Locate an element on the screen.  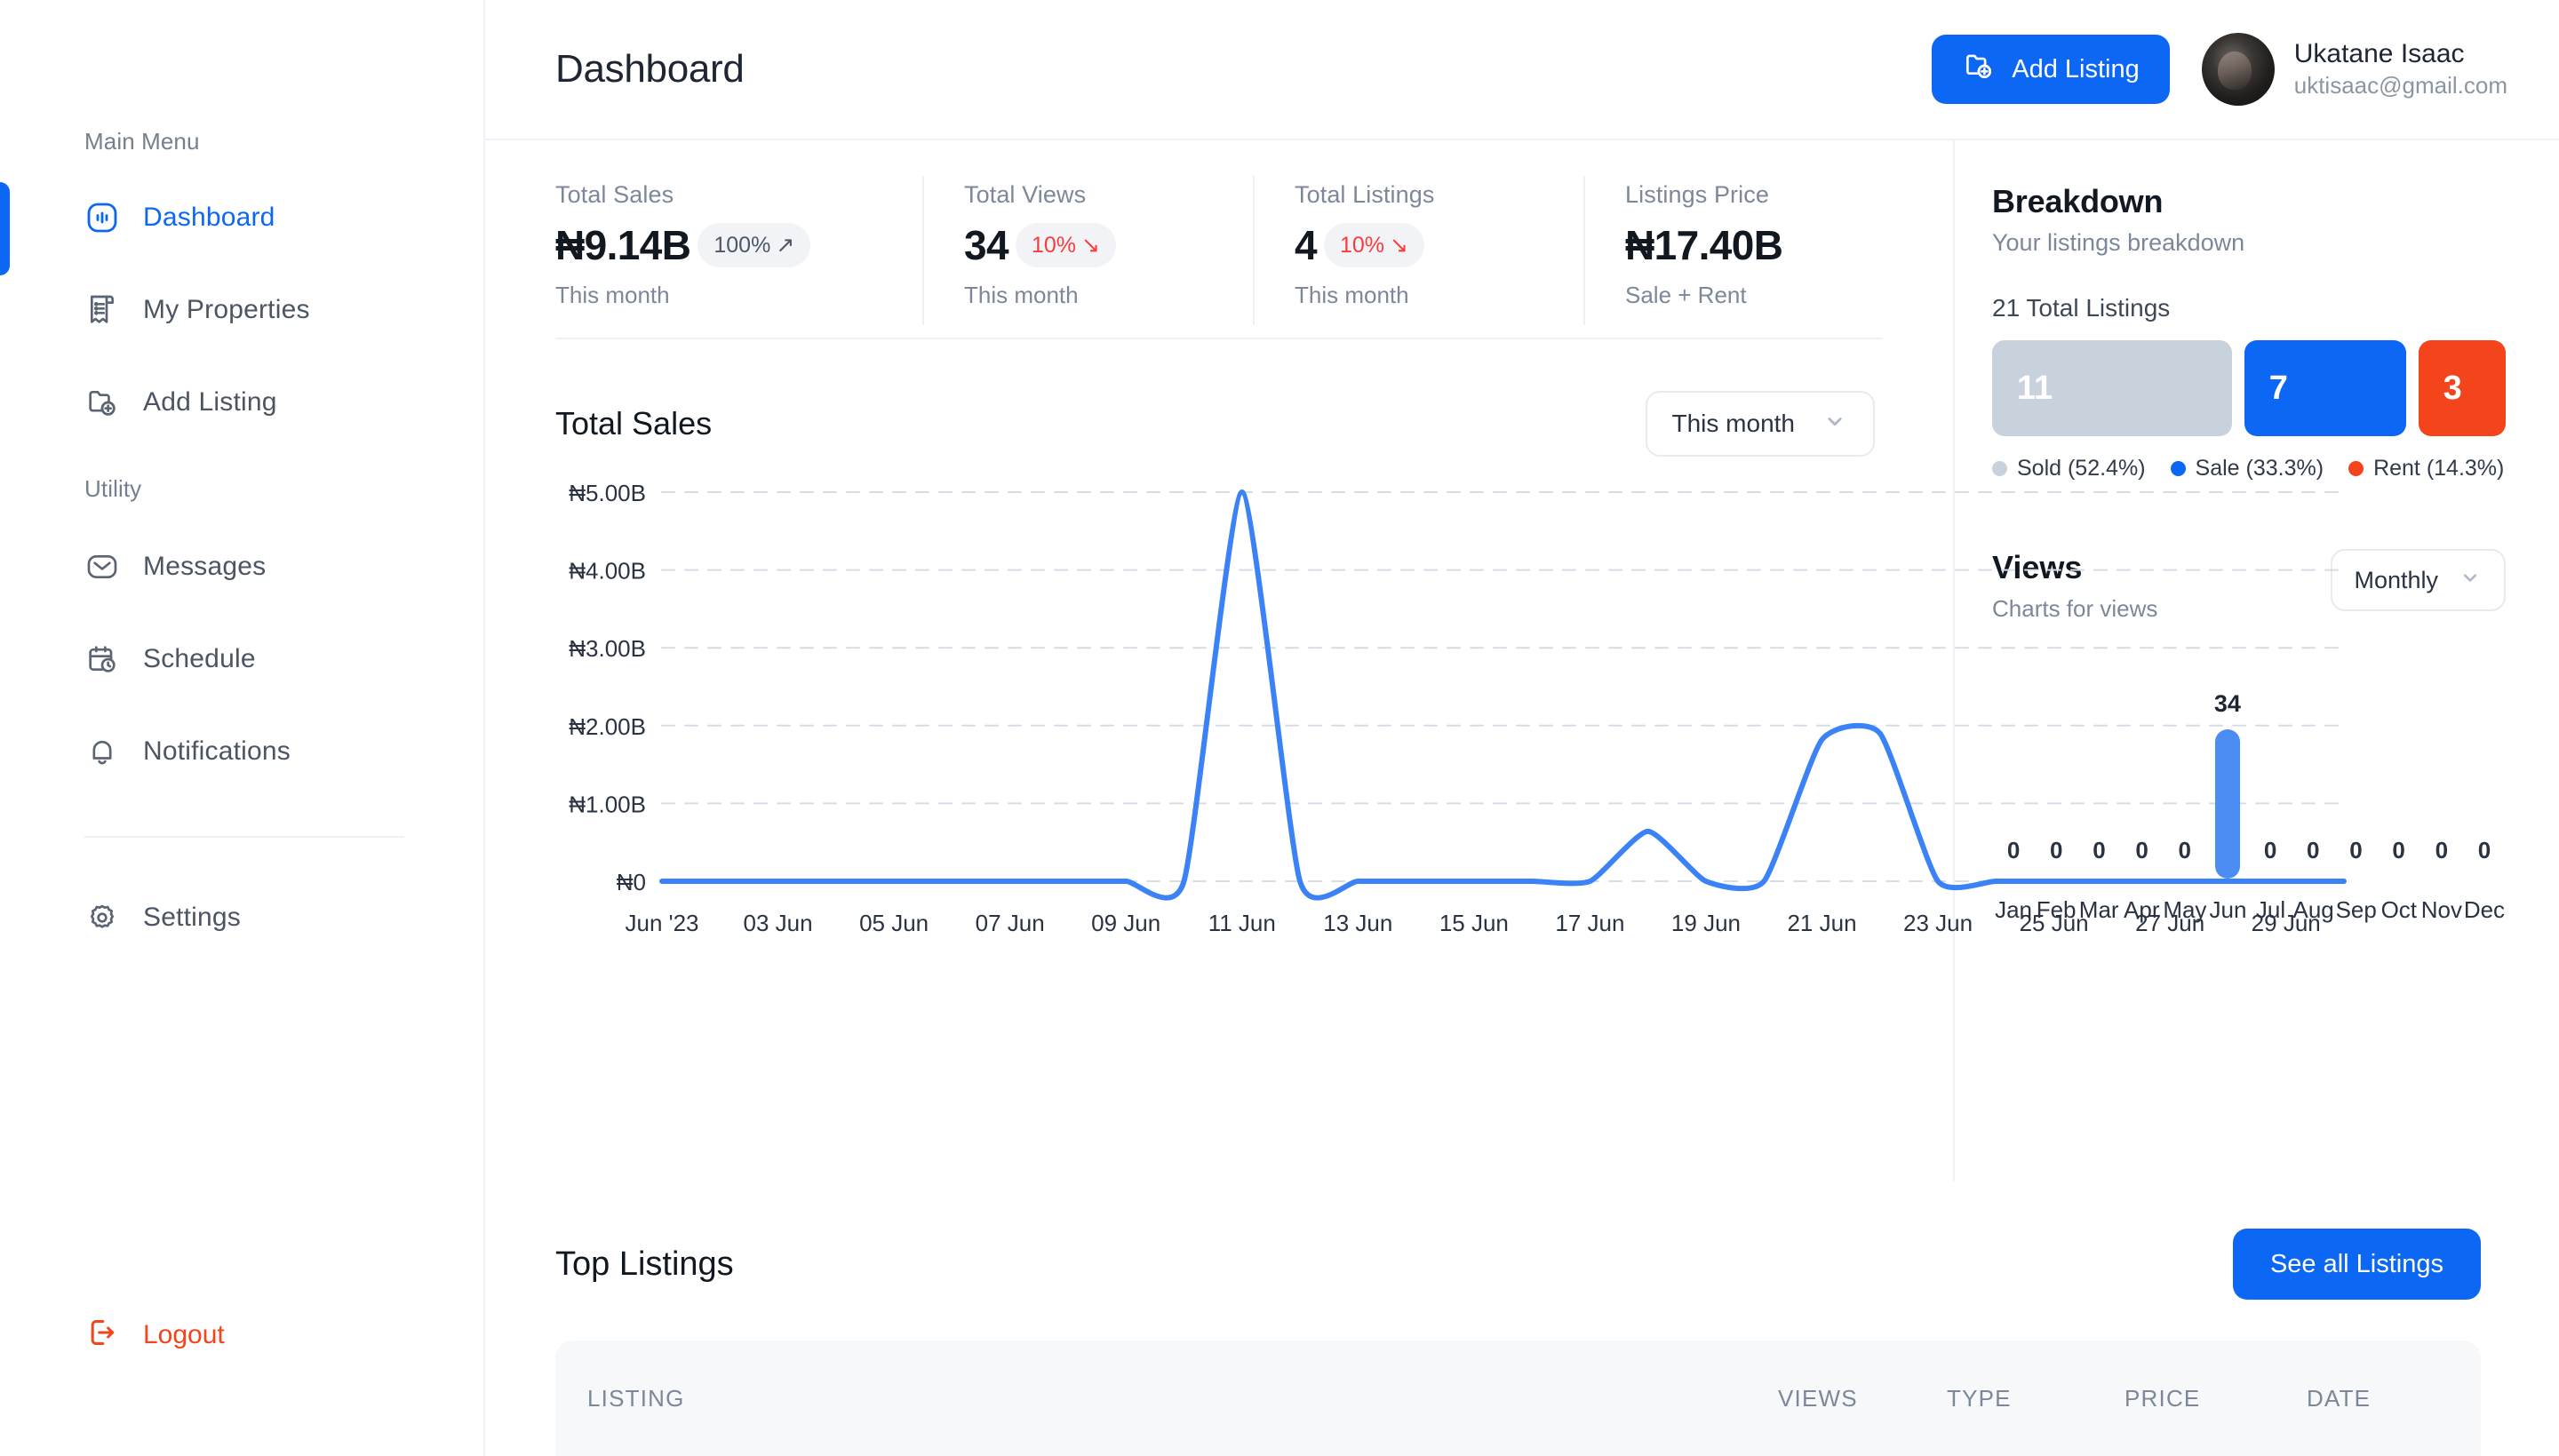
stat-value: ₦17.40B is located at coordinates (1704, 245).